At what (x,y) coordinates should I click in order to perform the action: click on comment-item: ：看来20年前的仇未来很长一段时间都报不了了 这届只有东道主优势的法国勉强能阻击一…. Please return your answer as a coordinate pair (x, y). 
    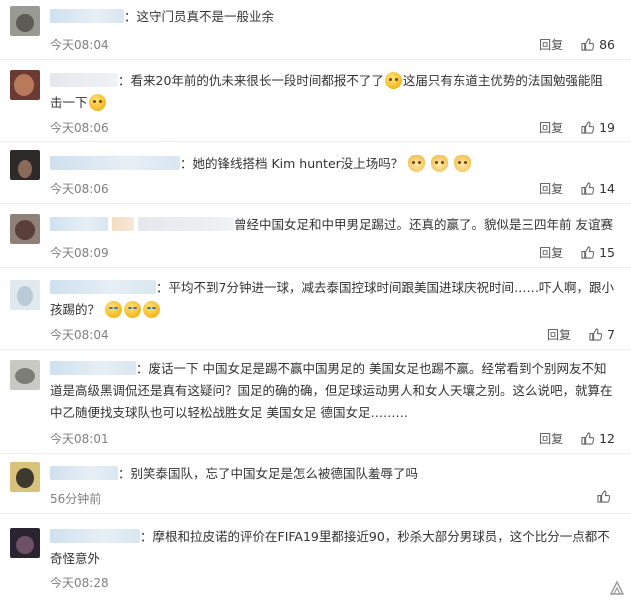
    Looking at the image, I should click on (315, 101).